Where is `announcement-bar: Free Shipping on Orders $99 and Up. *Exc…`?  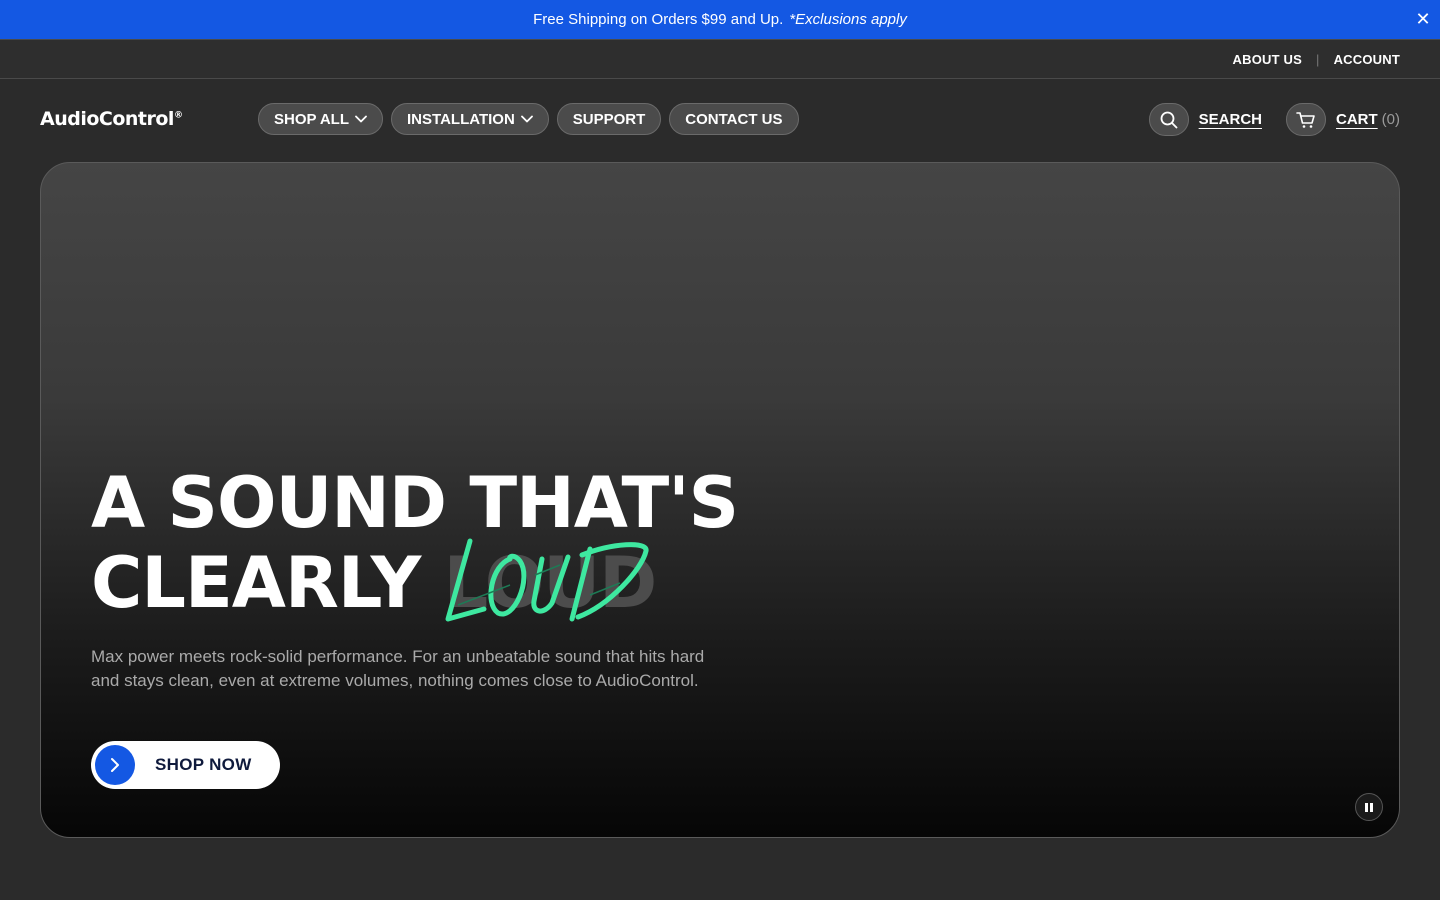 announcement-bar: Free Shipping on Orders $99 and Up. *Exc… is located at coordinates (720, 19).